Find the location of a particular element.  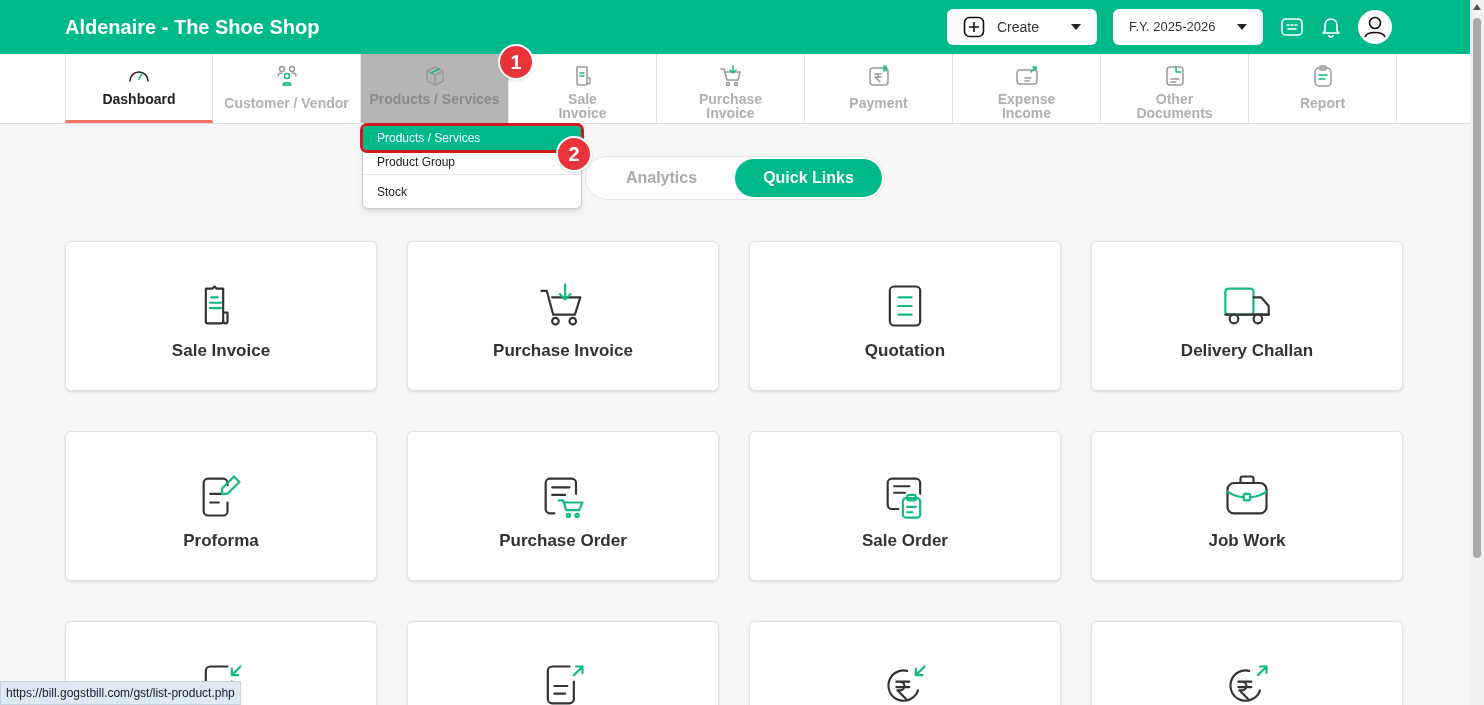

scrollbar-thumb is located at coordinates (1477, 288).